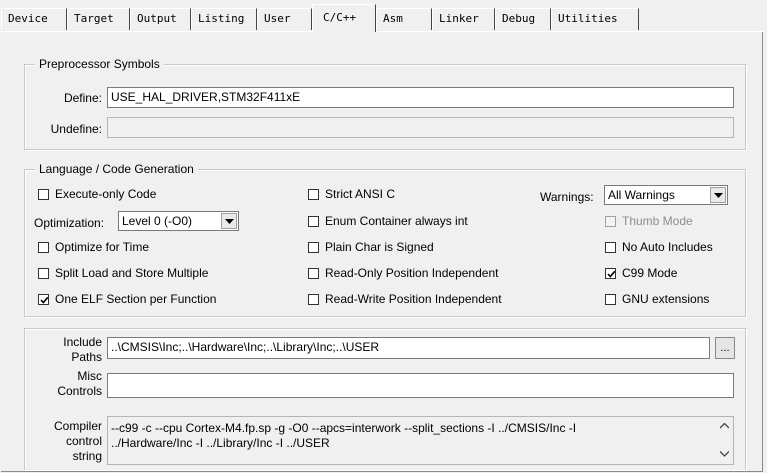  Describe the element at coordinates (28, 18) in the screenshot. I see `tab-label: Device` at that location.